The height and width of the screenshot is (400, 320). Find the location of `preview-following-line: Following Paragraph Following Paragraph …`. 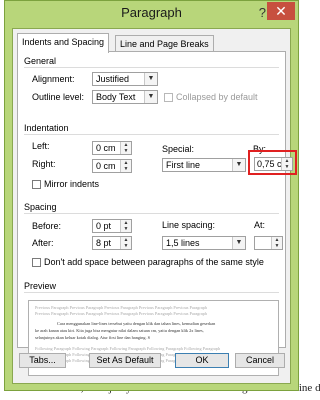

preview-following-line: Following Paragraph Following Paragraph … is located at coordinates (128, 348).